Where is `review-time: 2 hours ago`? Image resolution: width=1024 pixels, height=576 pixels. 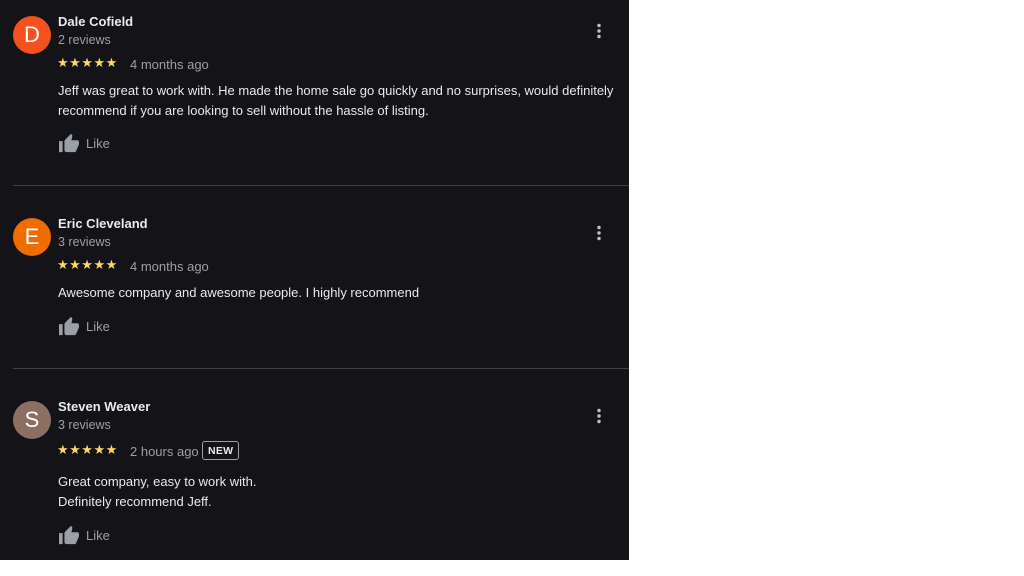 review-time: 2 hours ago is located at coordinates (164, 451).